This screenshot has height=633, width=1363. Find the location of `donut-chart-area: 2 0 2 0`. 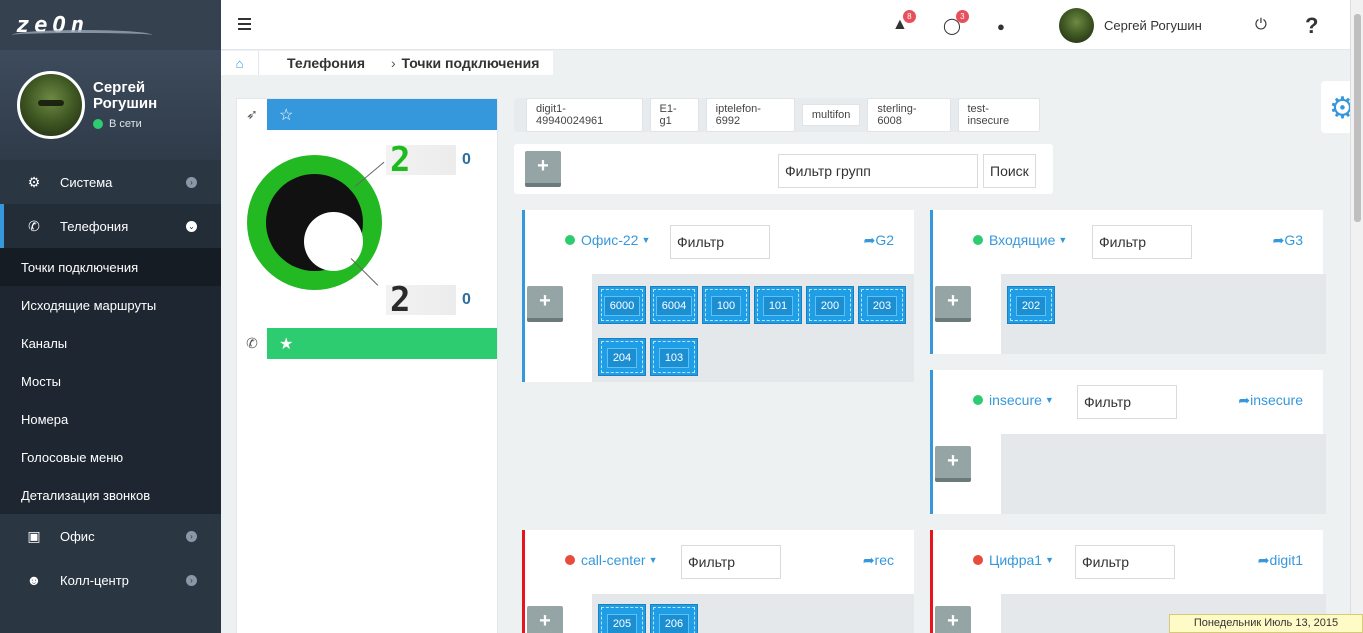

donut-chart-area: 2 0 2 0 is located at coordinates (367, 229).